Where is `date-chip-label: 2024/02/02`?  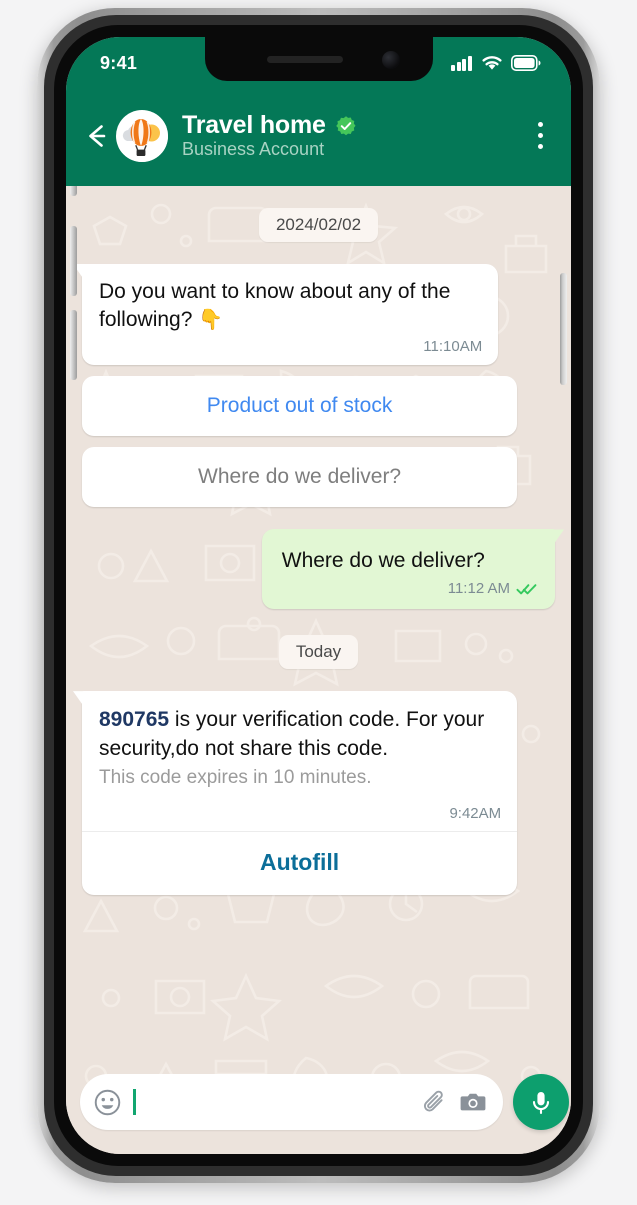
date-chip-label: 2024/02/02 is located at coordinates (318, 225).